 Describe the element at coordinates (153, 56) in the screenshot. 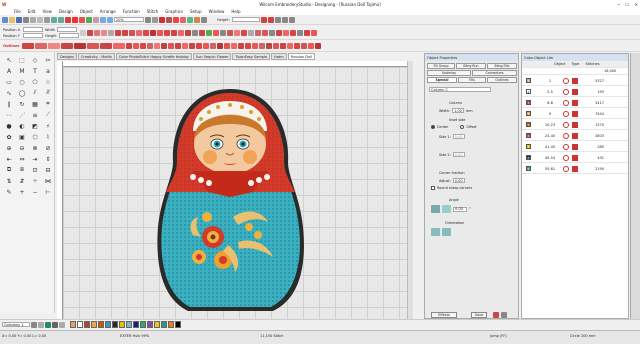

I see `tab-color-photostitch: Color PhotoStitch Happy Giraffe Holiday` at that location.